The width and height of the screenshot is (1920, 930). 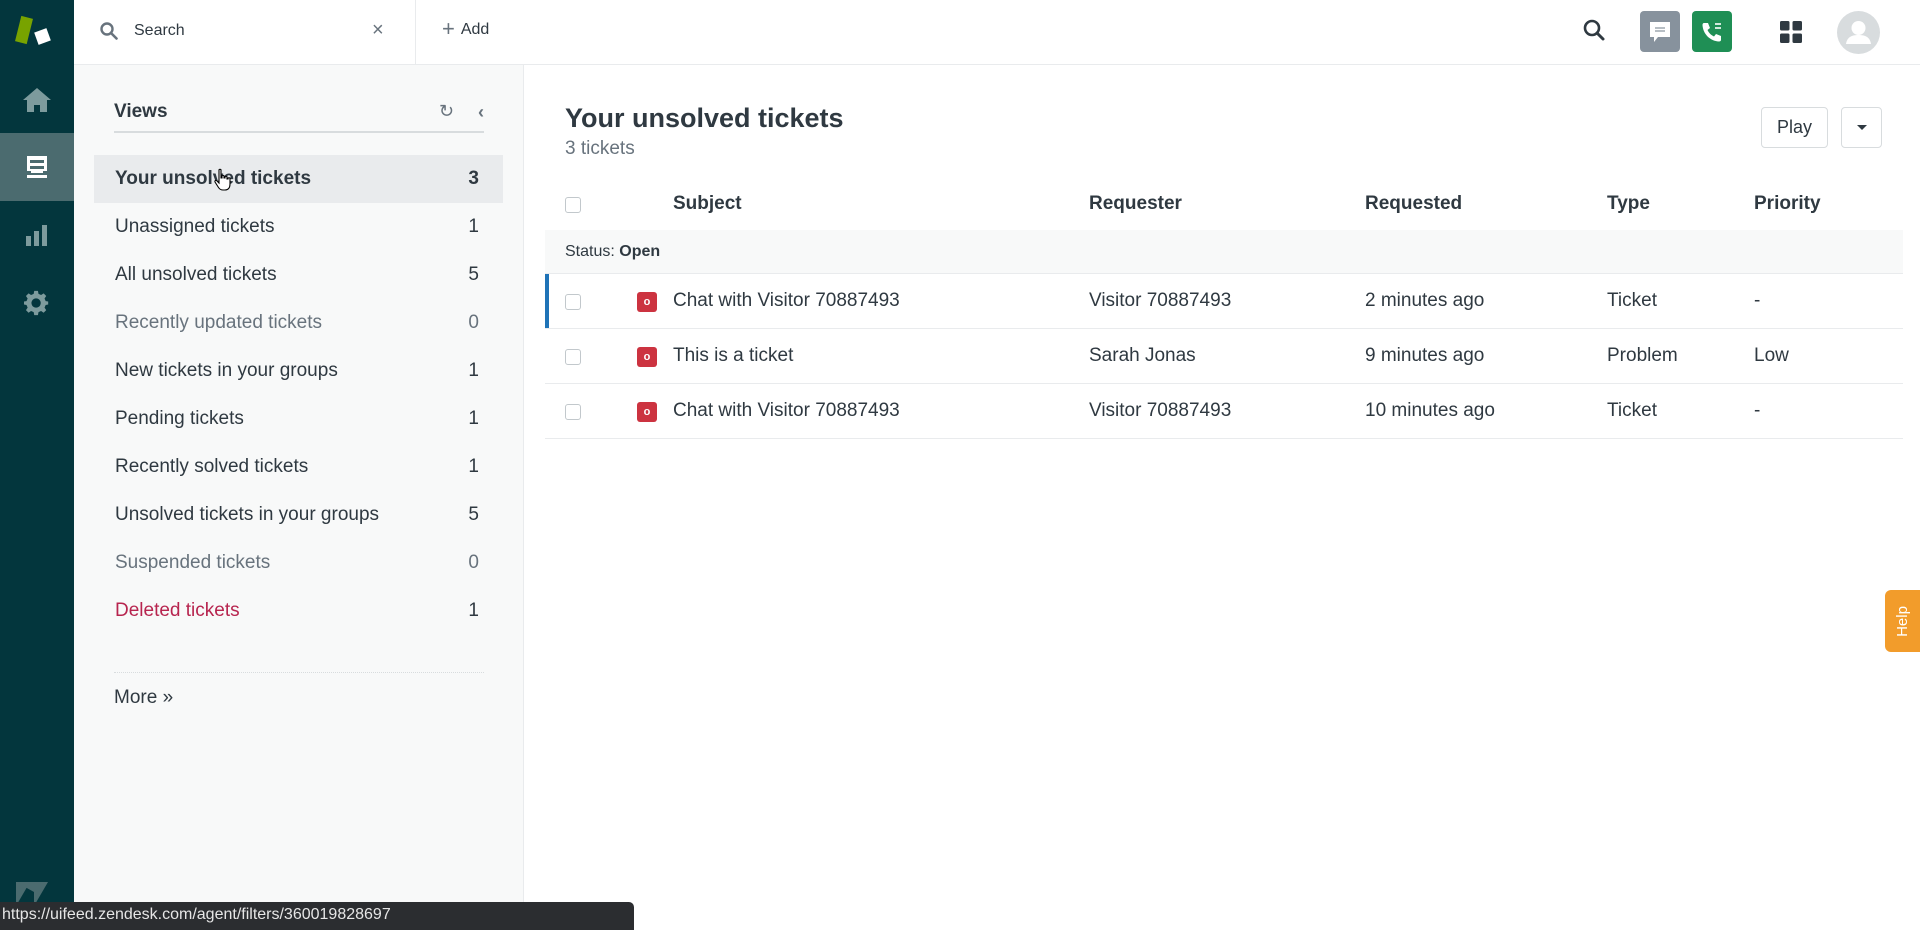 I want to click on help-button: Help, so click(x=1902, y=621).